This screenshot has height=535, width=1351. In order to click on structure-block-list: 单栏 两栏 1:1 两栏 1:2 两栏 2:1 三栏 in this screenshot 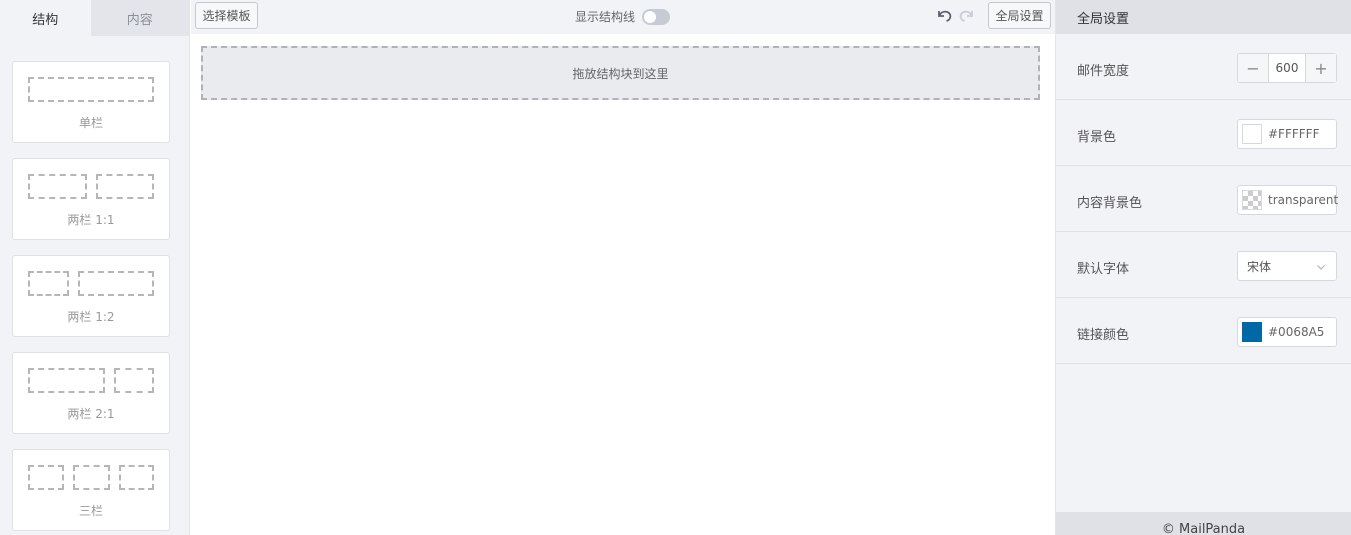, I will do `click(94, 283)`.